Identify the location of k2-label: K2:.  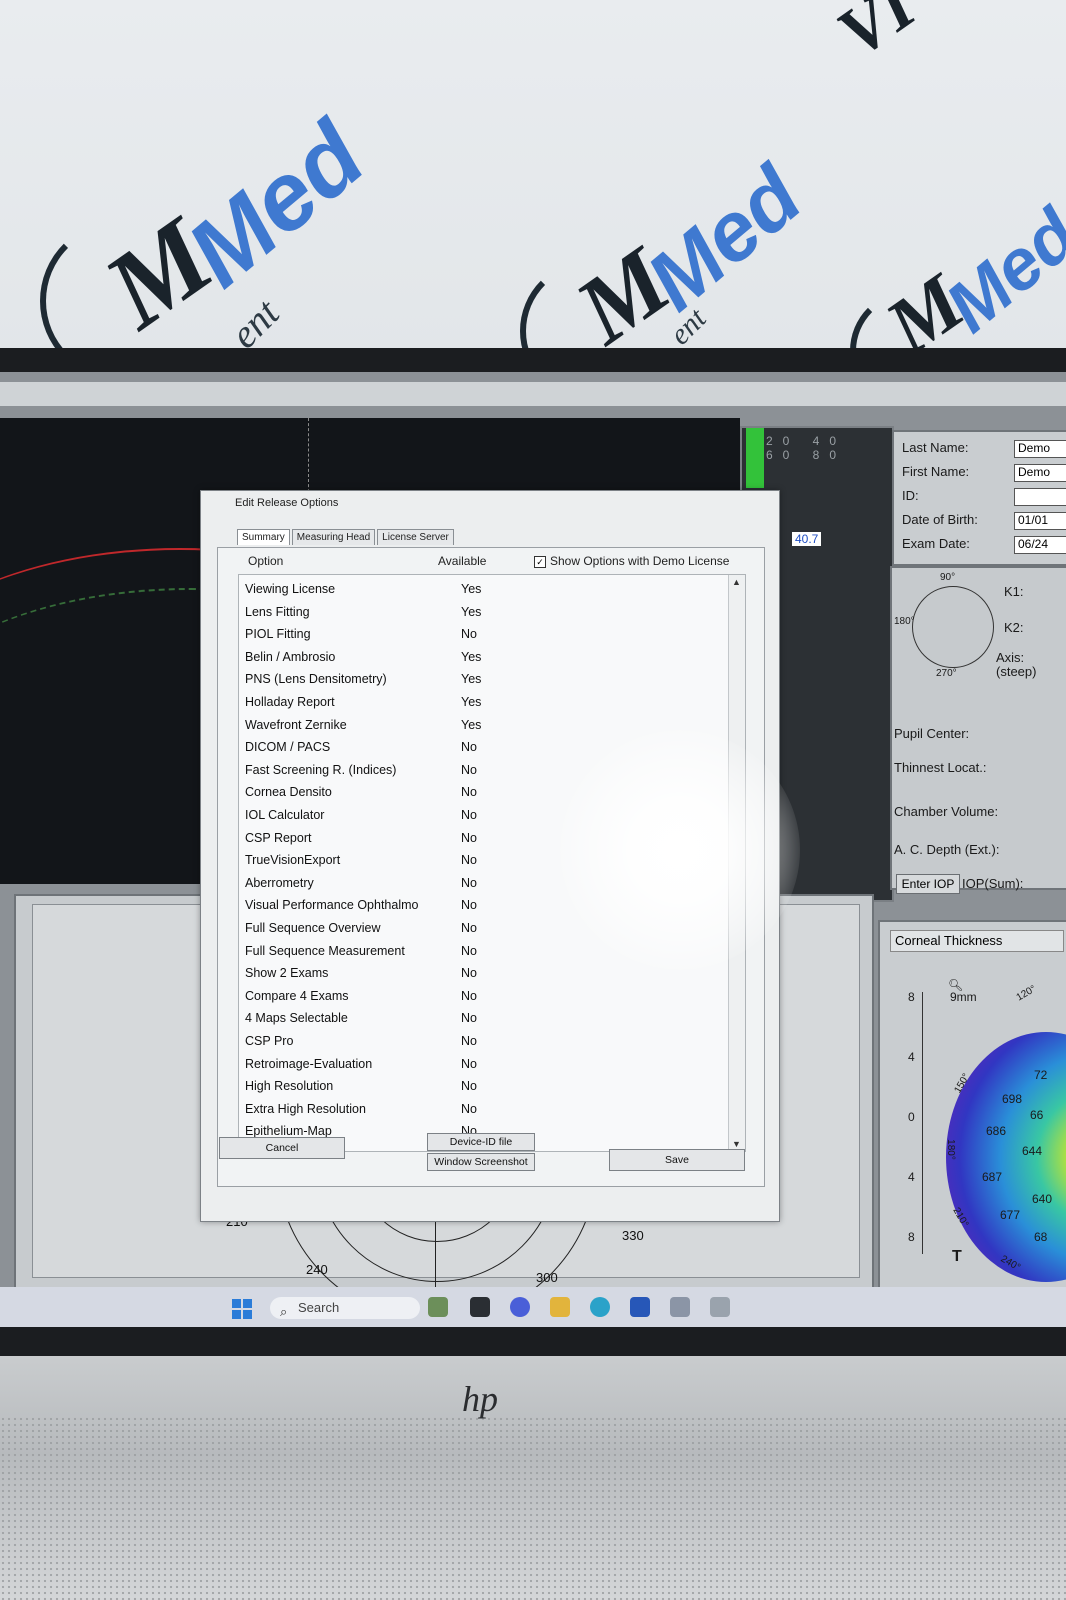
(1014, 627).